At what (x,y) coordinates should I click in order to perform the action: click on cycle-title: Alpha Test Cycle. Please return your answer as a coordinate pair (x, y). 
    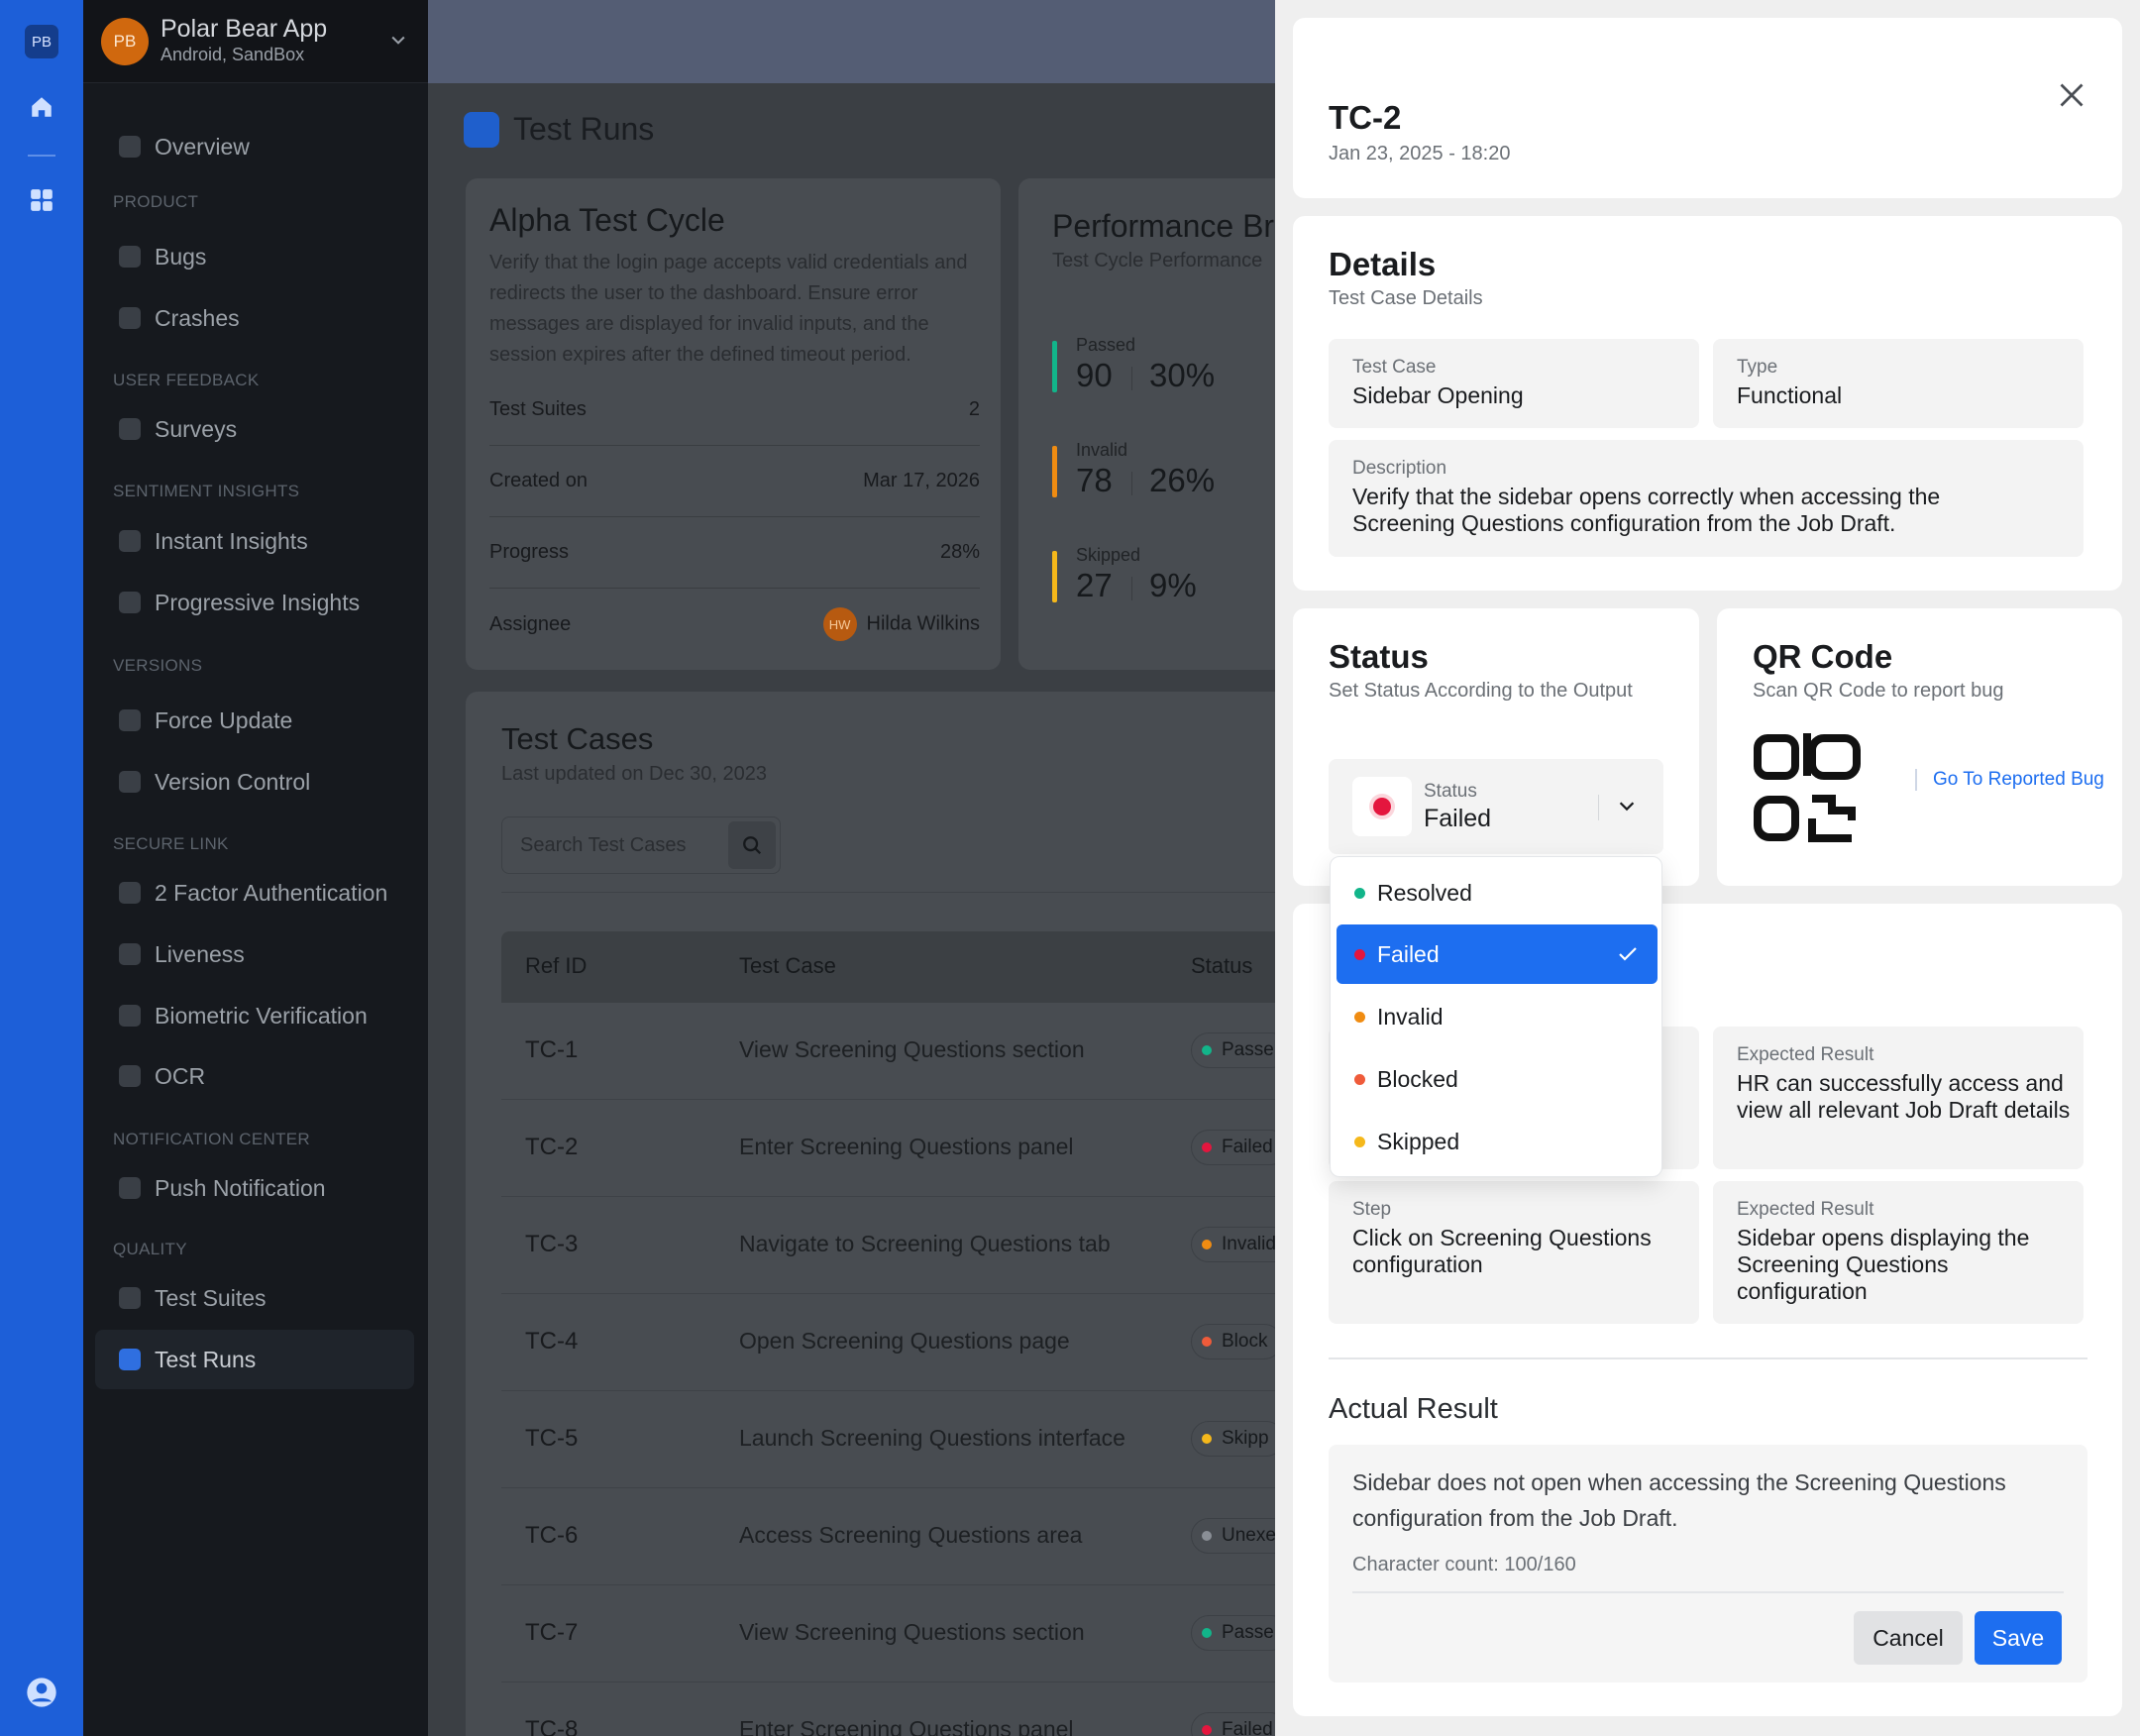
    Looking at the image, I should click on (607, 220).